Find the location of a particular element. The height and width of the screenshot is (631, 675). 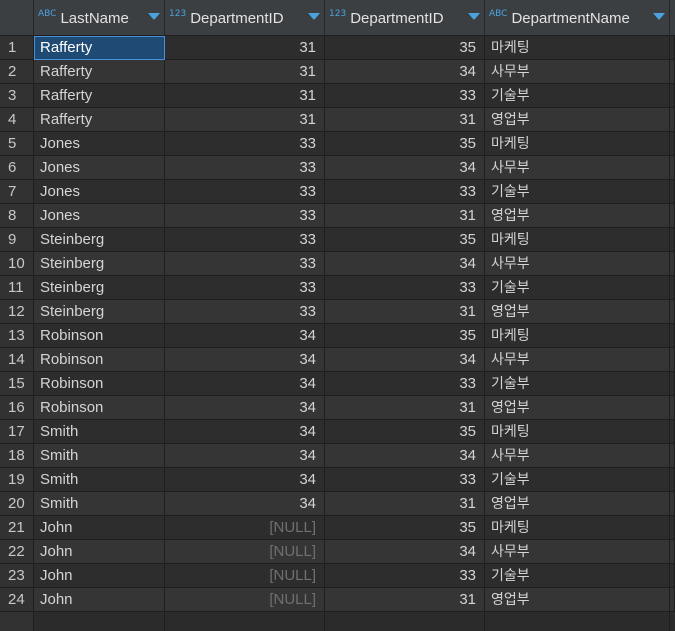

table-row: 16 Robinson 34 31 영업부 is located at coordinates (337, 408).